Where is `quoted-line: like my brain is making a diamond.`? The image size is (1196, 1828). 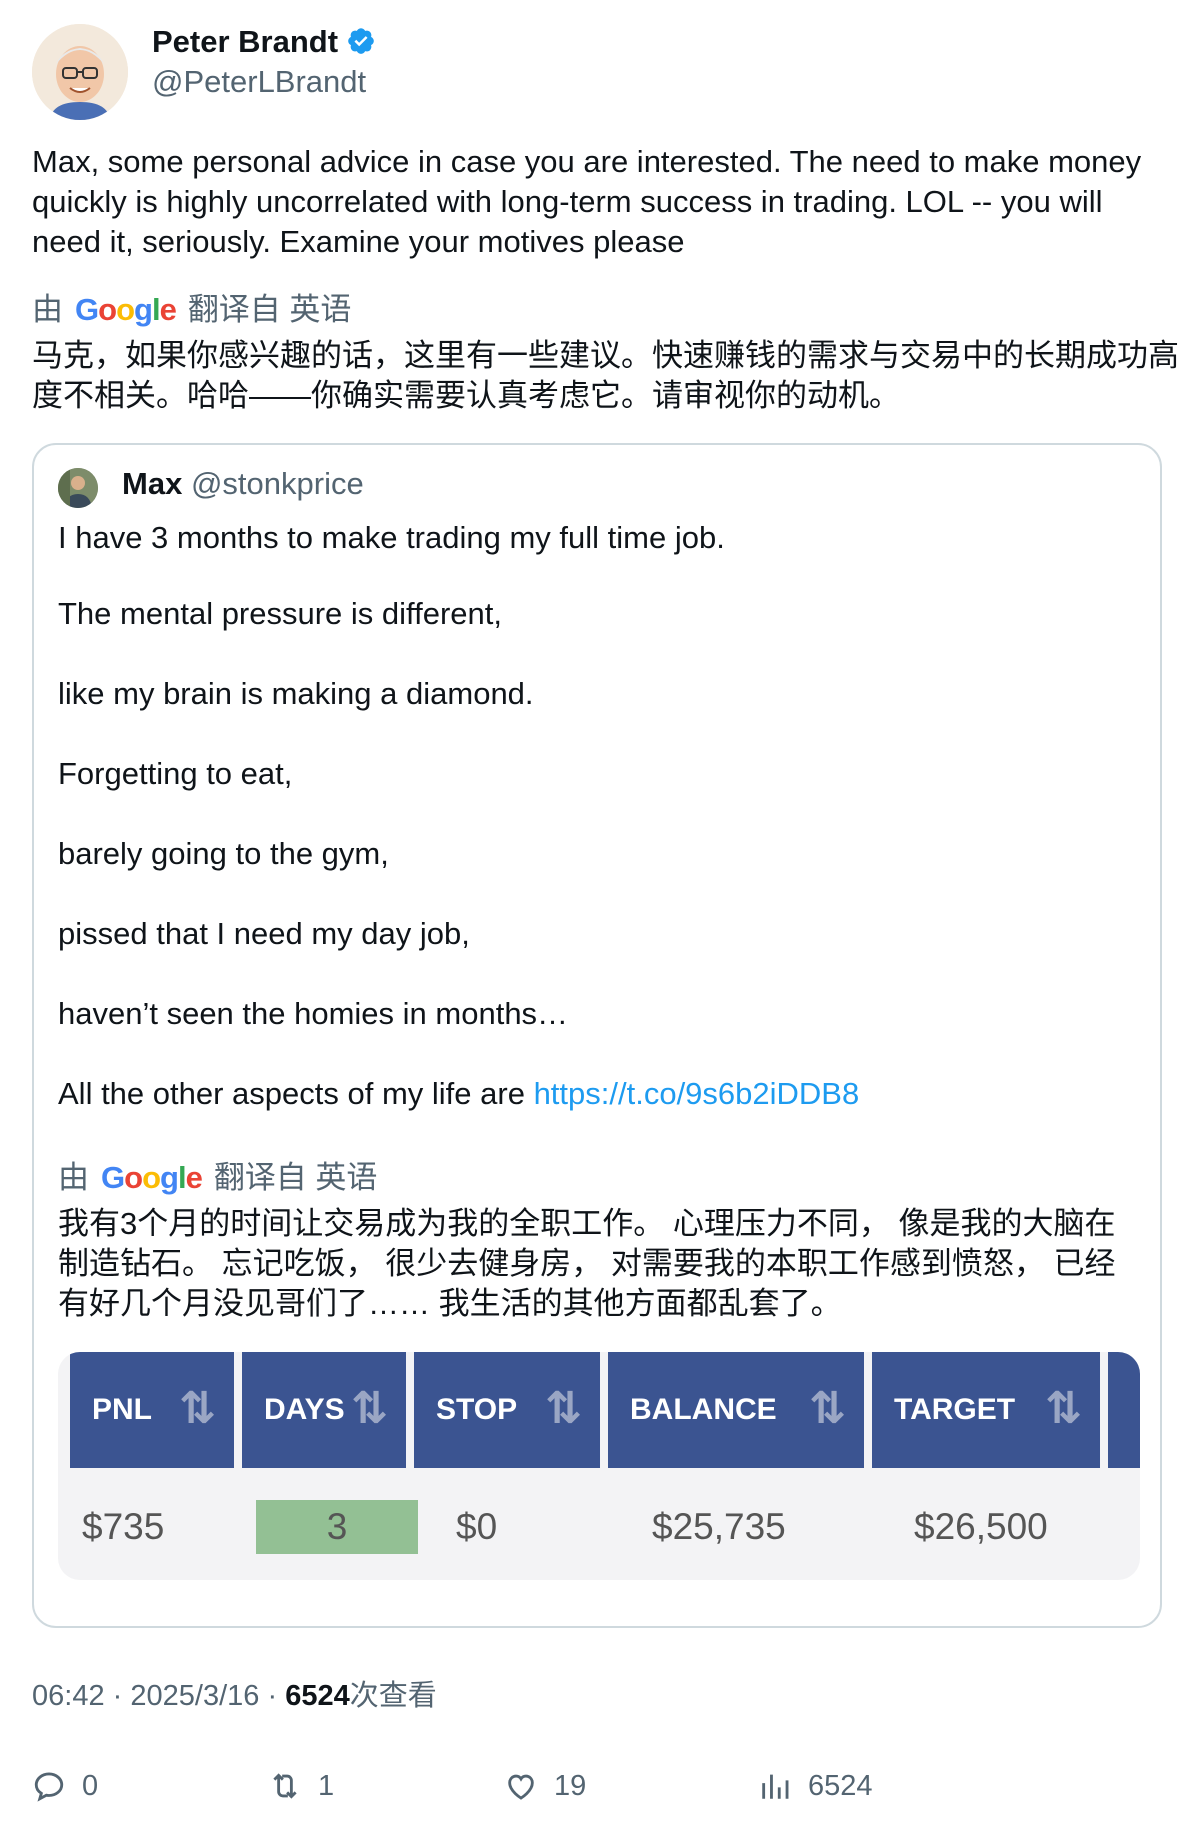 quoted-line: like my brain is making a diamond. is located at coordinates (296, 693).